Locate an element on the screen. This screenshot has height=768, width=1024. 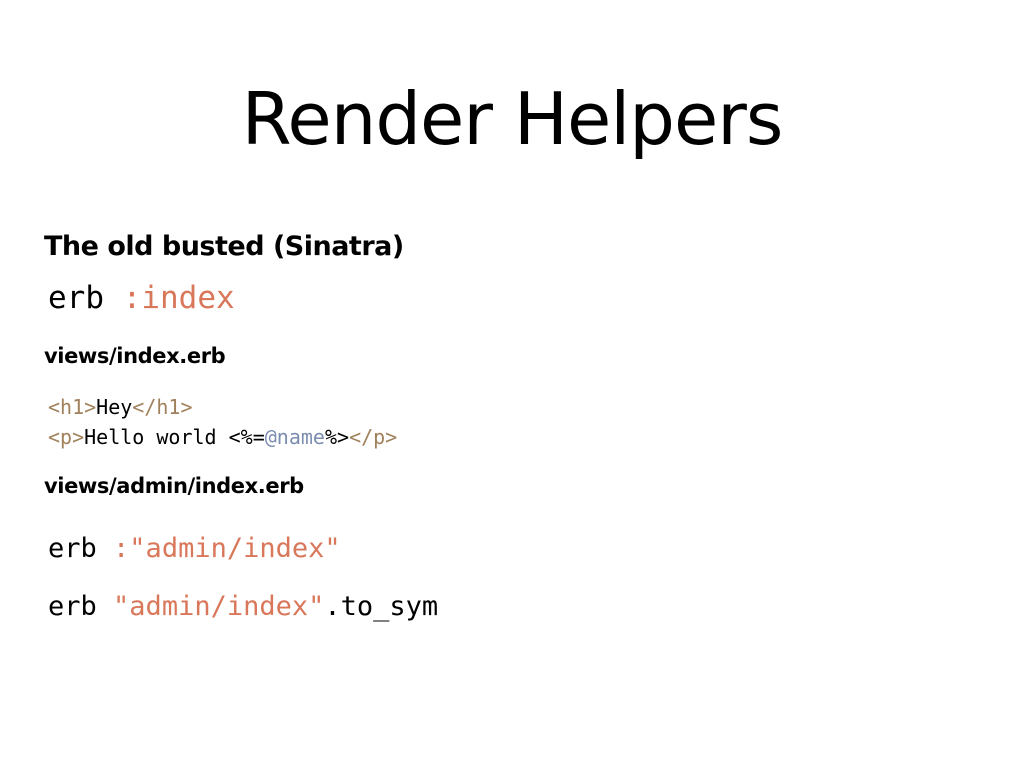
code-line-h1: <h1>Hey</h1> is located at coordinates (120, 407).